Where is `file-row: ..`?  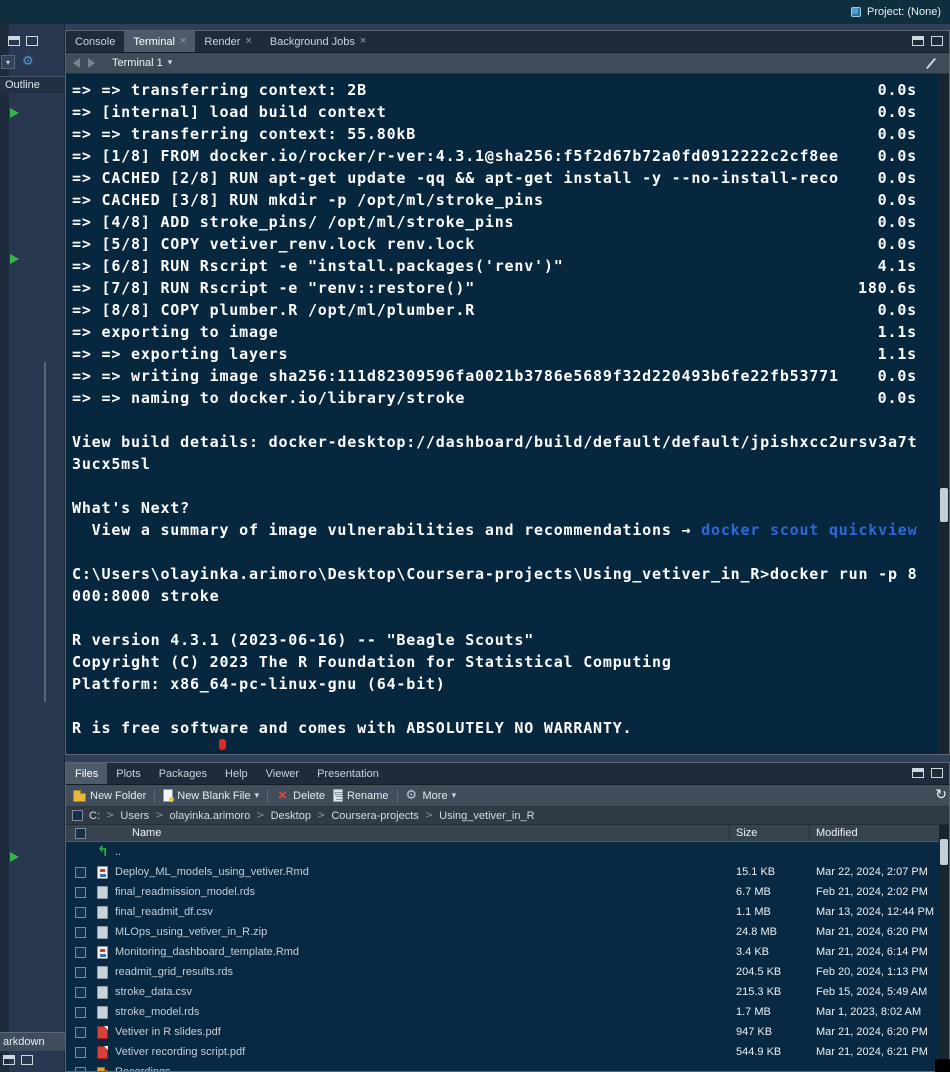
file-row: .. is located at coordinates (502, 852).